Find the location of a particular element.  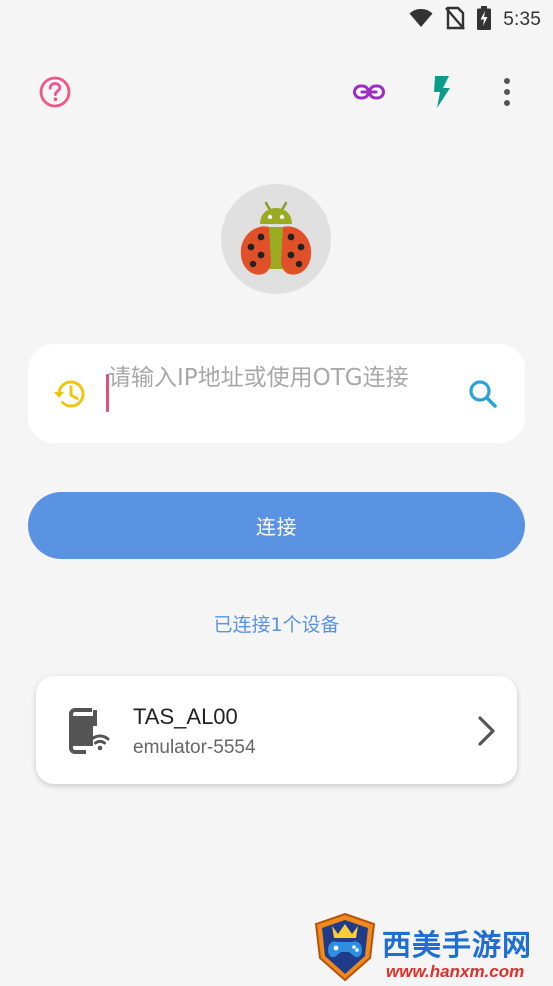

battery-charging-icon is located at coordinates (484, 20).